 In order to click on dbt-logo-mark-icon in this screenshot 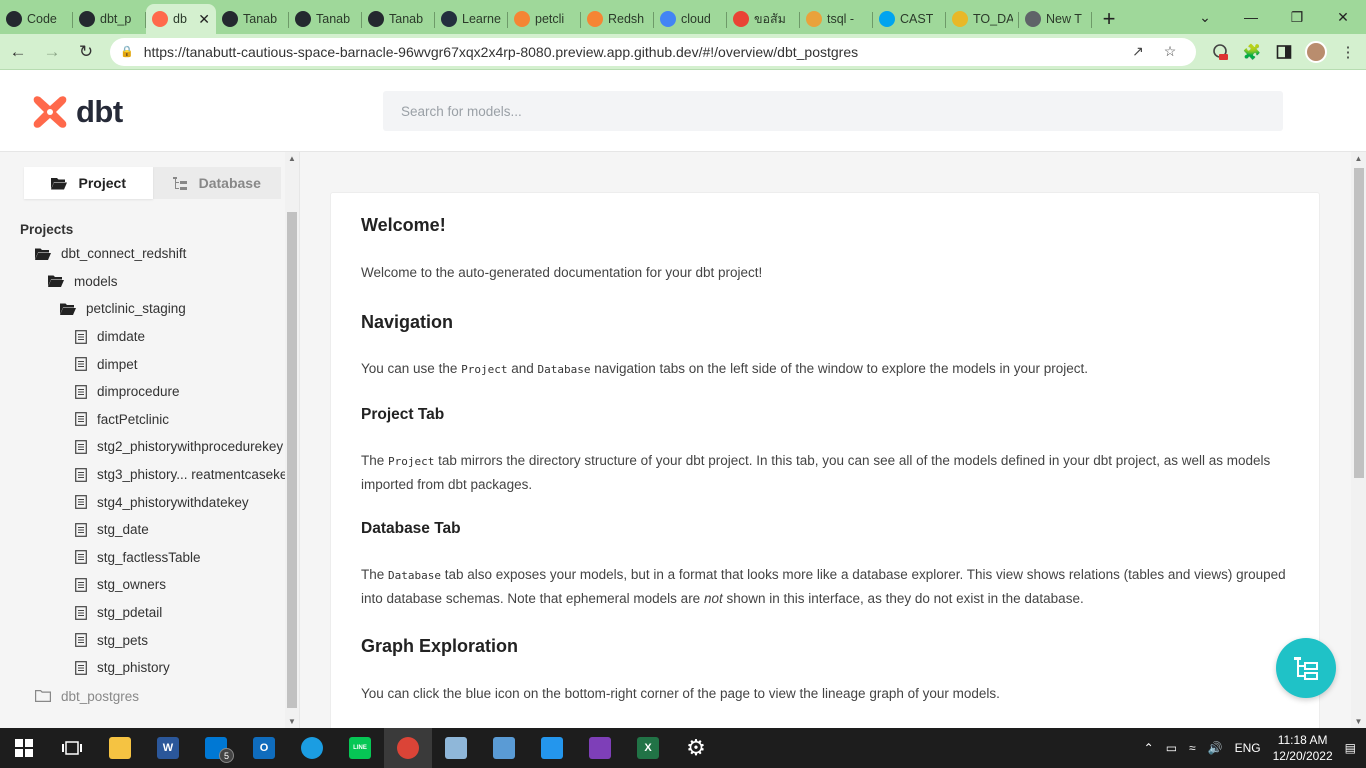, I will do `click(50, 112)`.